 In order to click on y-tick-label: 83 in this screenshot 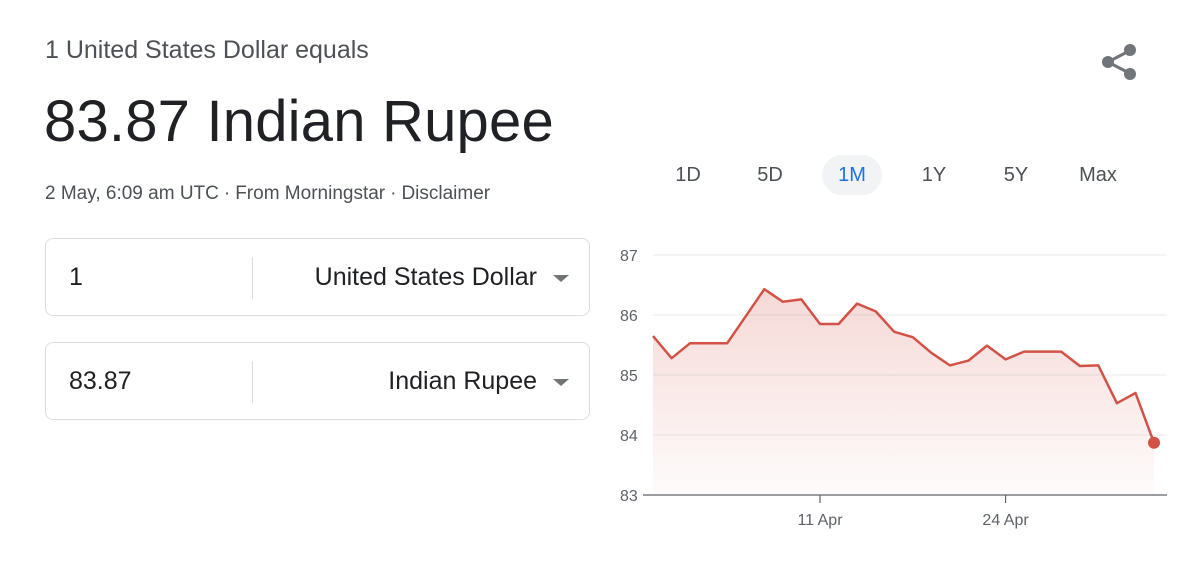, I will do `click(629, 496)`.